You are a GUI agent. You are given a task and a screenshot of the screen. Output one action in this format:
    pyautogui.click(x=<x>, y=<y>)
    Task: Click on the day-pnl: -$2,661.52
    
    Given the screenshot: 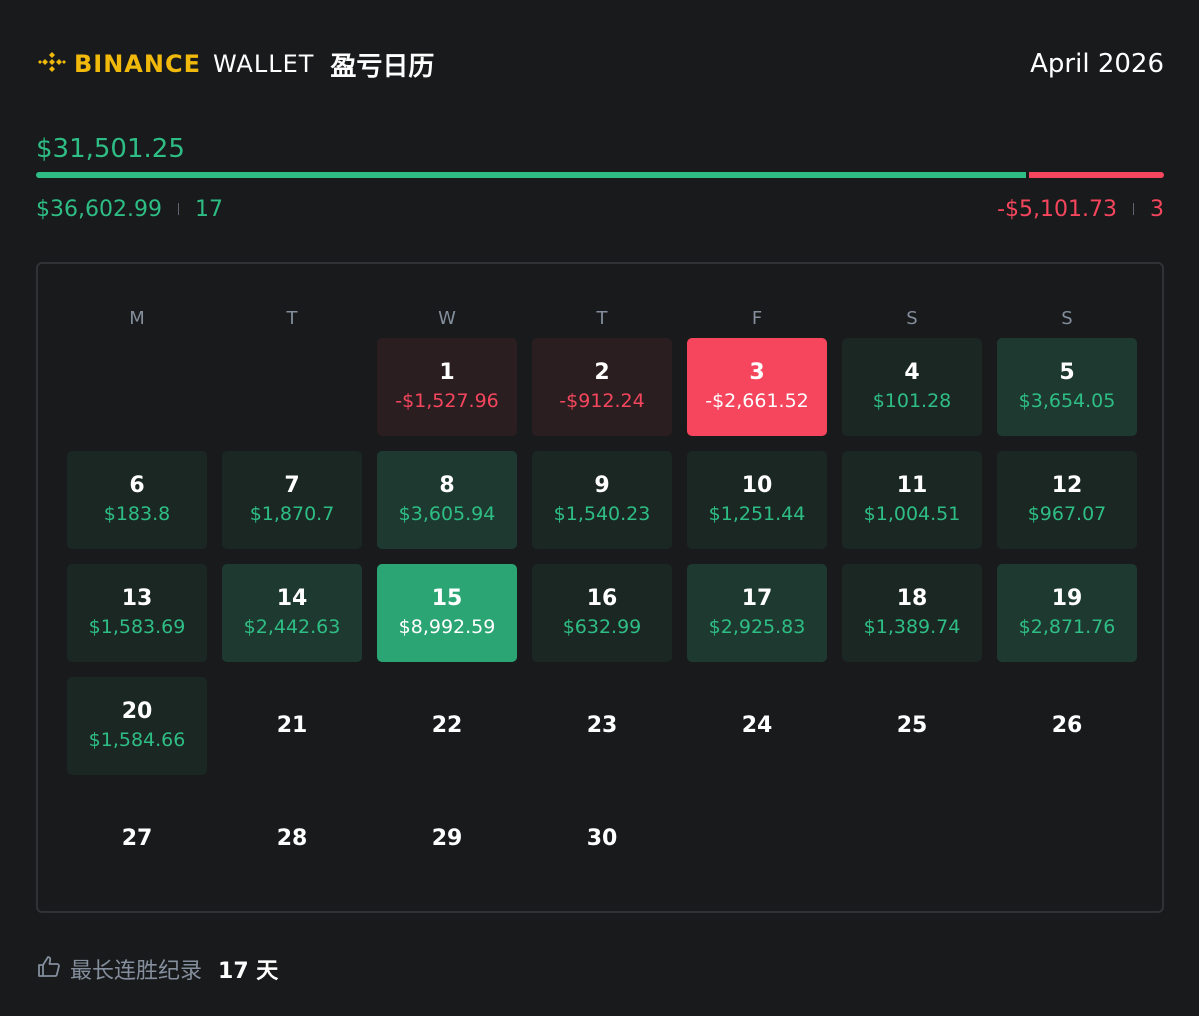 What is the action you would take?
    pyautogui.click(x=757, y=401)
    